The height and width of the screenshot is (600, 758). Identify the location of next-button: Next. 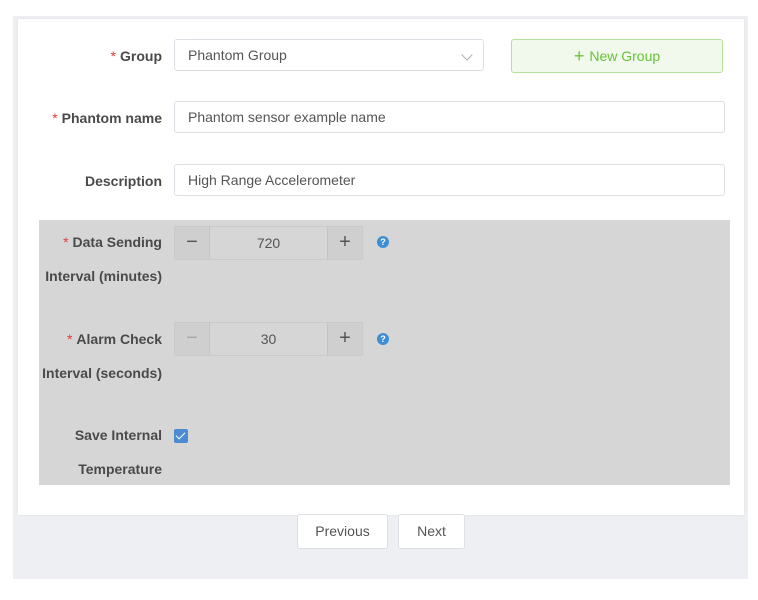
(431, 531).